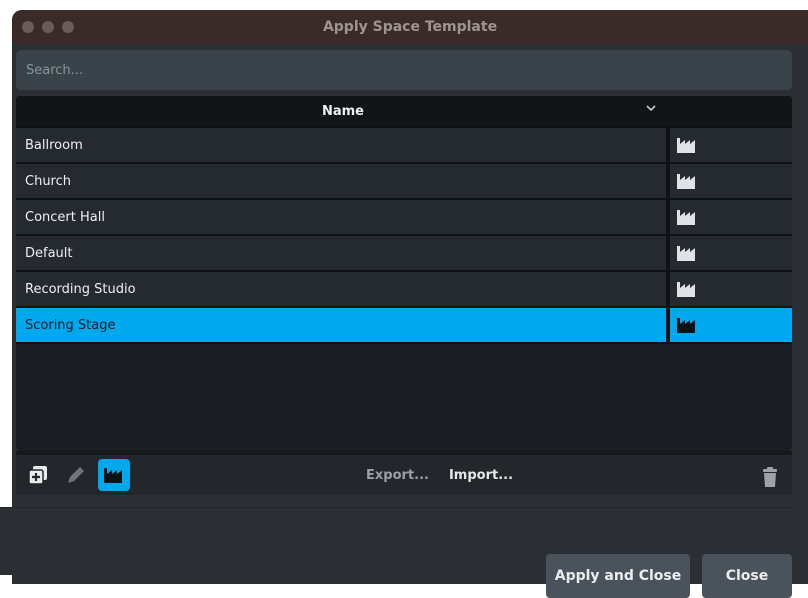 The width and height of the screenshot is (808, 598). What do you see at coordinates (343, 217) in the screenshot?
I see `row-name: Concert Hall` at bounding box center [343, 217].